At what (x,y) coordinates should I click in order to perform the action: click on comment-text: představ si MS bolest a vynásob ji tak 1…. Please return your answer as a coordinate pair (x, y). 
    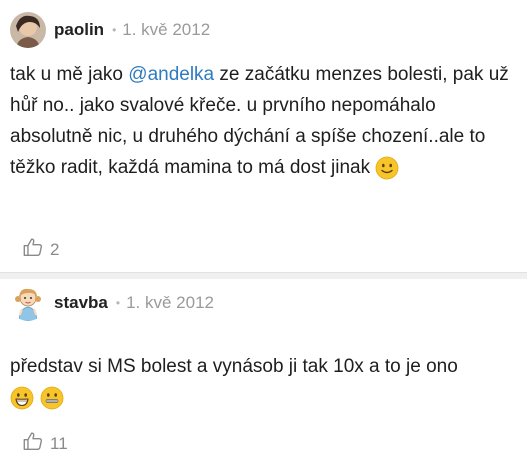
    Looking at the image, I should click on (234, 366).